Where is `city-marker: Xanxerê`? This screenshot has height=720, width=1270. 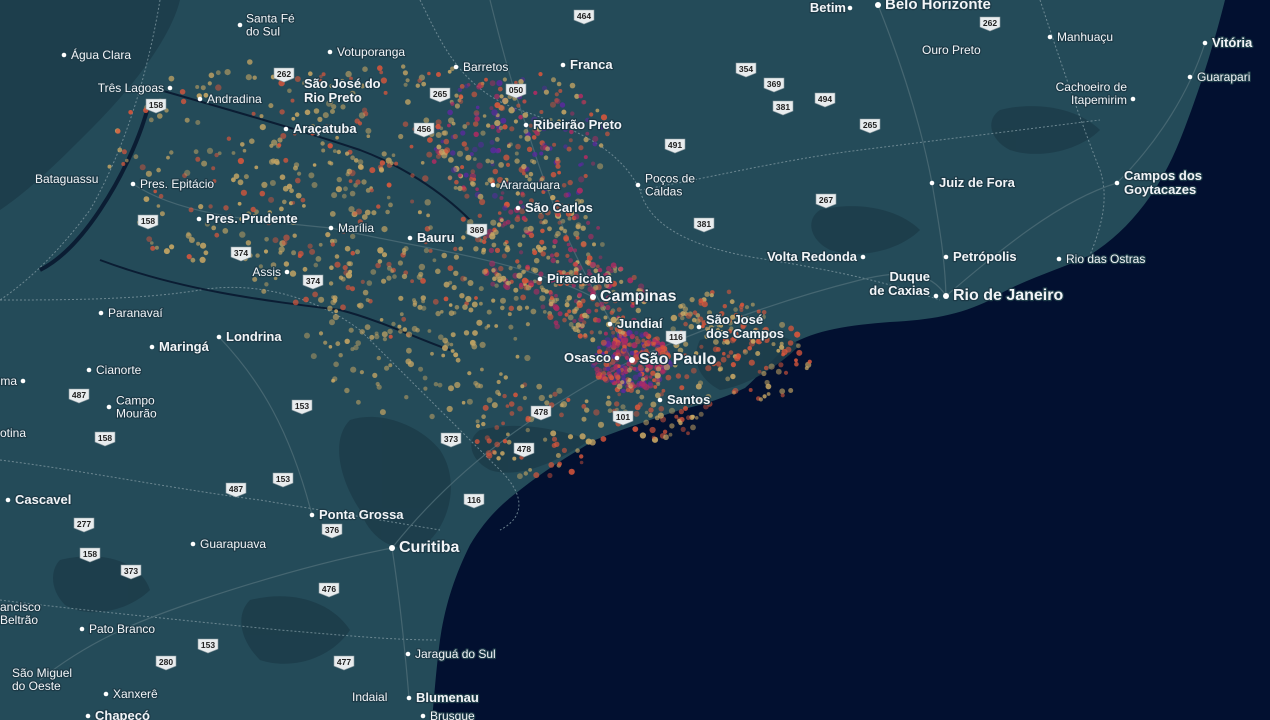 city-marker: Xanxerê is located at coordinates (131, 694).